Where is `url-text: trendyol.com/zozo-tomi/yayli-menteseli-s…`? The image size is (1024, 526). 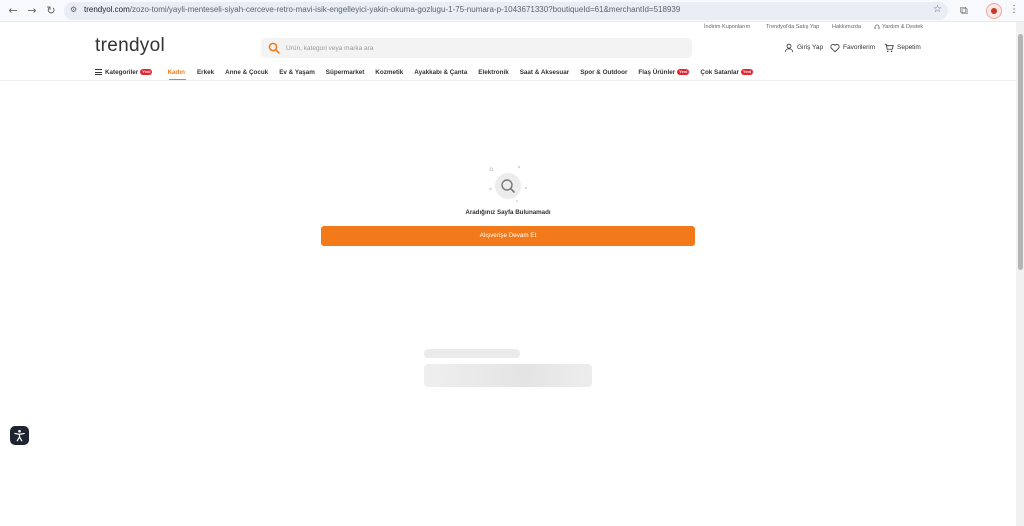 url-text: trendyol.com/zozo-tomi/yayli-menteseli-s… is located at coordinates (382, 10).